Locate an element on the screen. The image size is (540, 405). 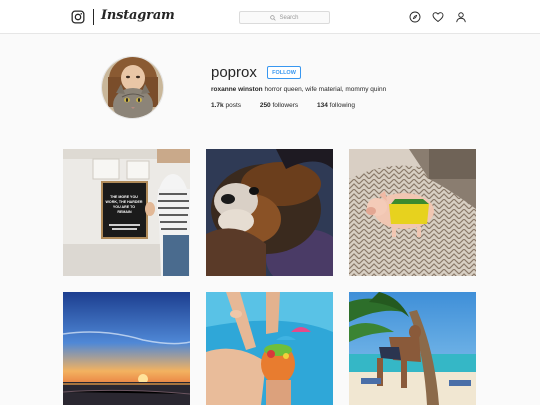
heart-icon is located at coordinates (438, 17).